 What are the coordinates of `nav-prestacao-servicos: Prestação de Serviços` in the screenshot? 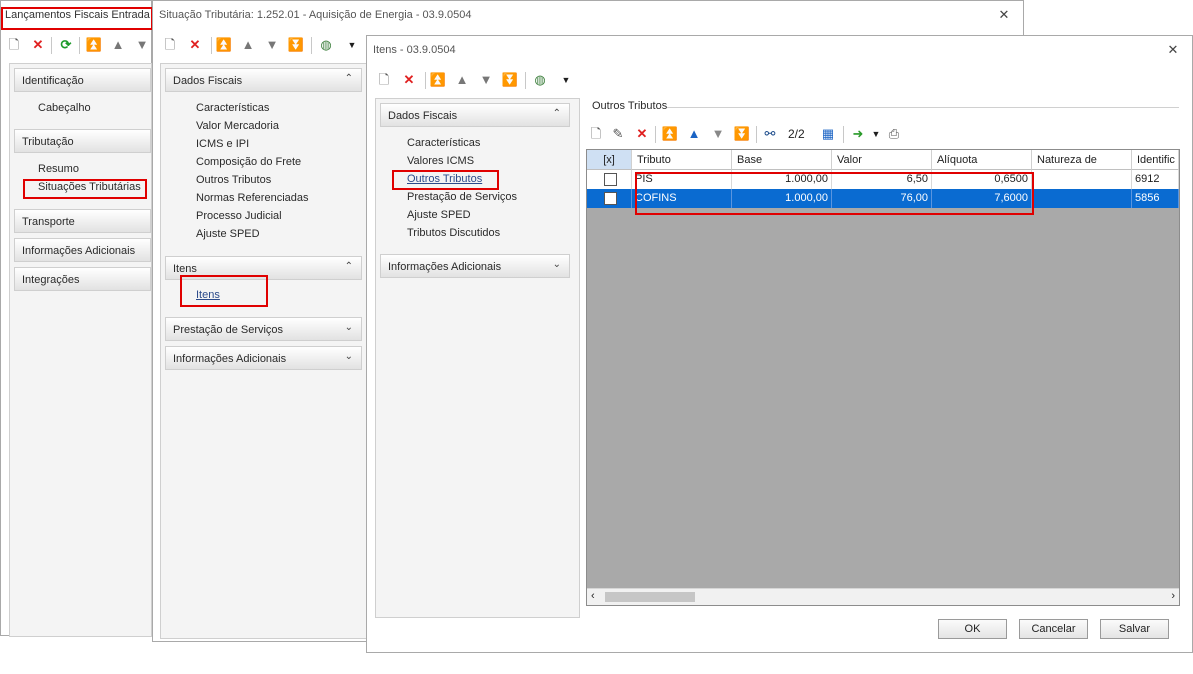 It's located at (462, 197).